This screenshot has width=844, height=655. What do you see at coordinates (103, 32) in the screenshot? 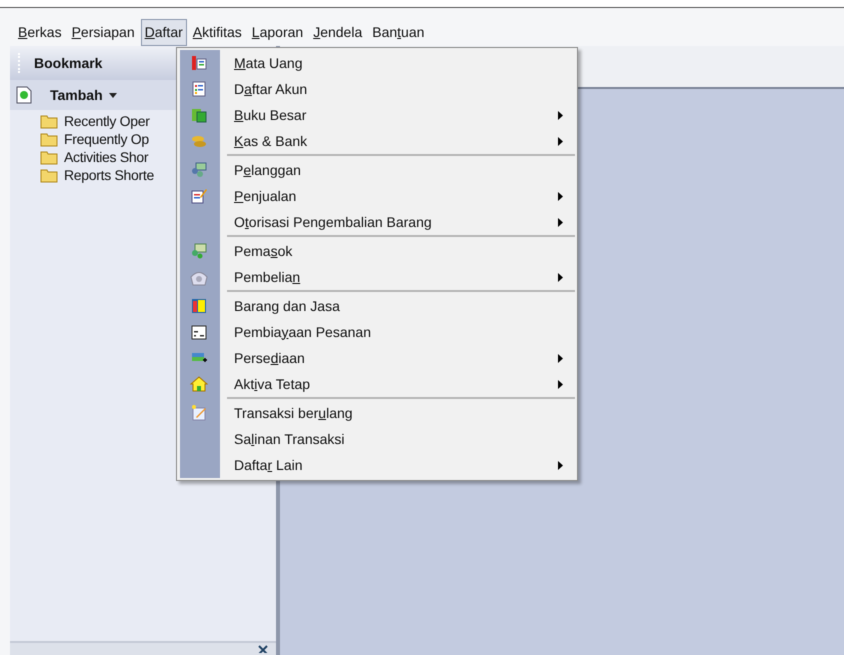
I see `menu-bar-item: Persiapan` at bounding box center [103, 32].